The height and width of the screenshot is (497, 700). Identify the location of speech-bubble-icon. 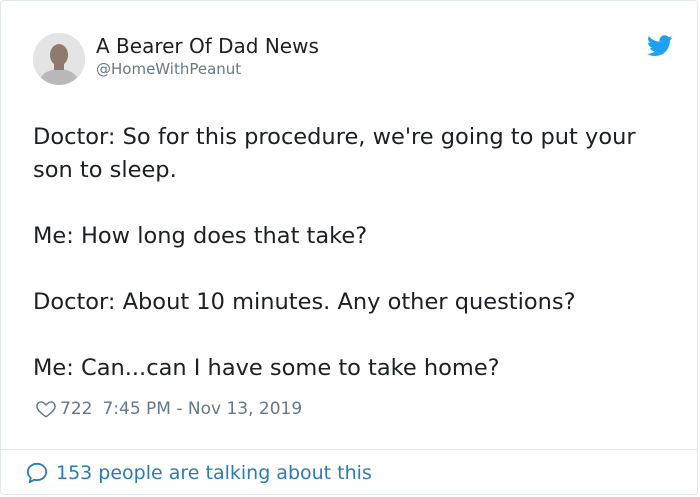
(37, 473).